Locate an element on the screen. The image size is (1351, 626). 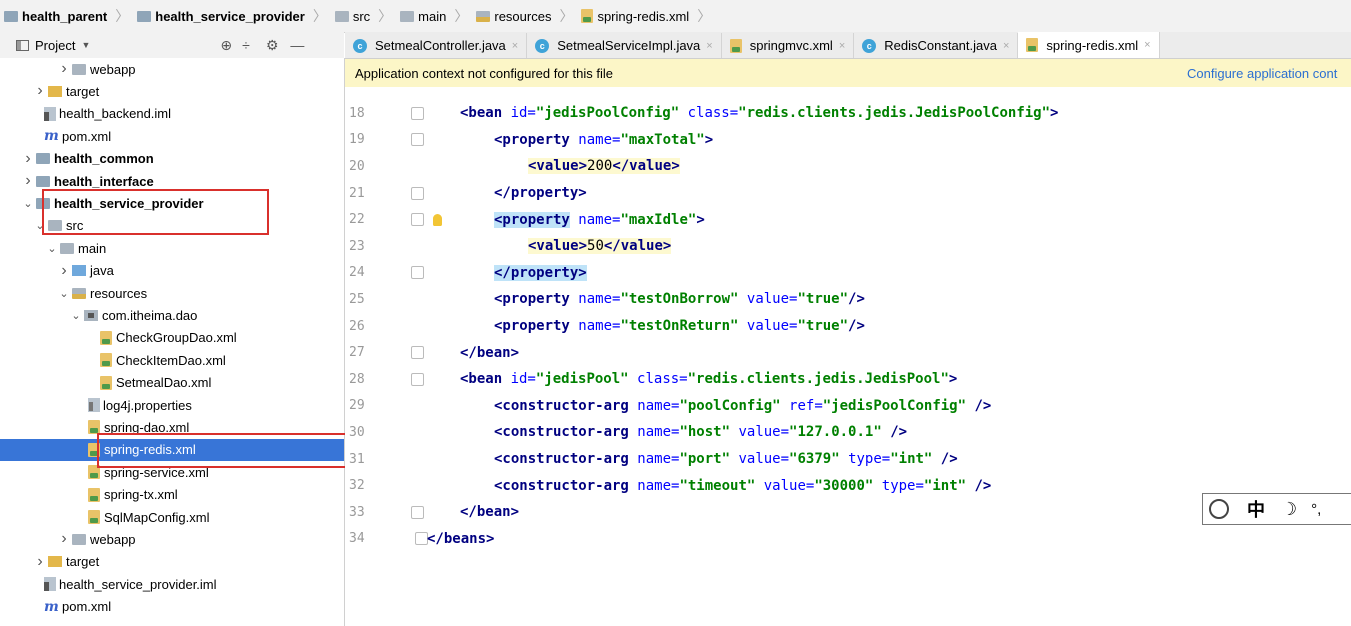
editor-tab: c RedisConstant.java × is located at coordinates (936, 45).